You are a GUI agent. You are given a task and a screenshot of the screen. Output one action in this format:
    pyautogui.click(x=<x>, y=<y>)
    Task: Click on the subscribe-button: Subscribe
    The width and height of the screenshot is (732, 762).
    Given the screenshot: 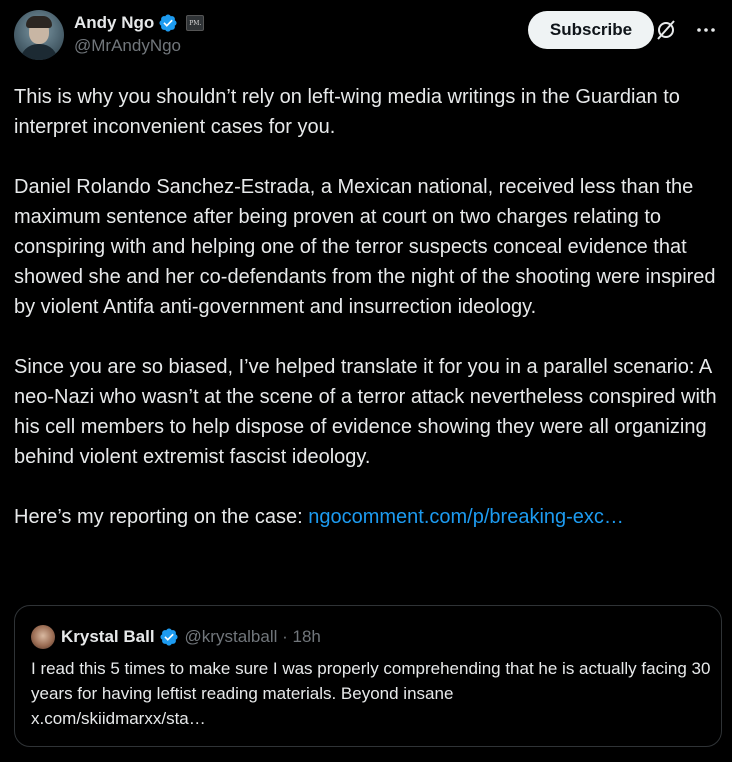 What is the action you would take?
    pyautogui.click(x=591, y=30)
    